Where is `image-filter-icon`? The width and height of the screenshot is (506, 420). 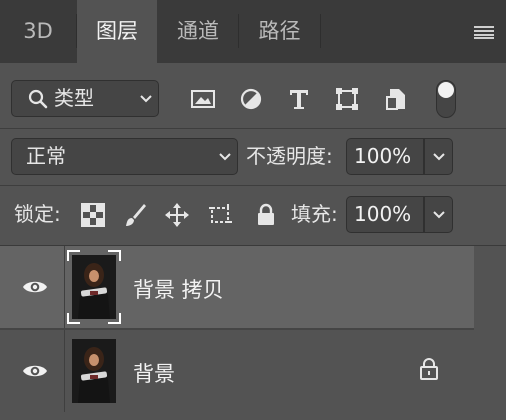 image-filter-icon is located at coordinates (203, 99).